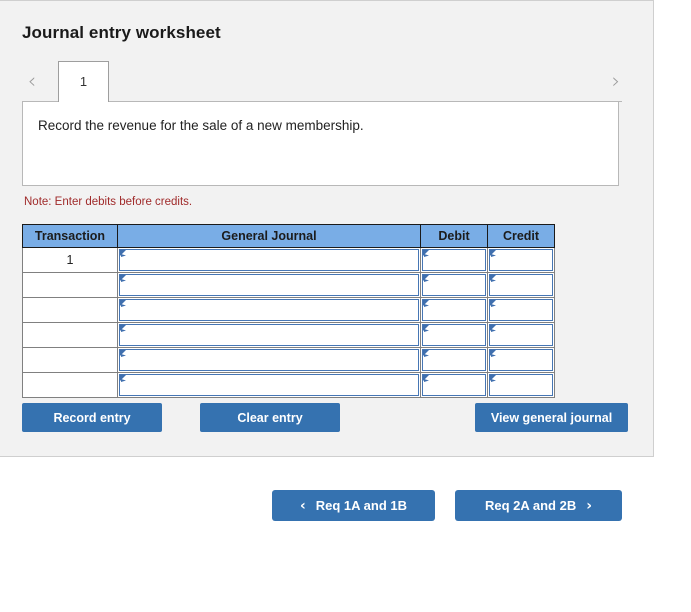 The image size is (691, 612). Describe the element at coordinates (454, 236) in the screenshot. I see `column-header-debit: Debit` at that location.